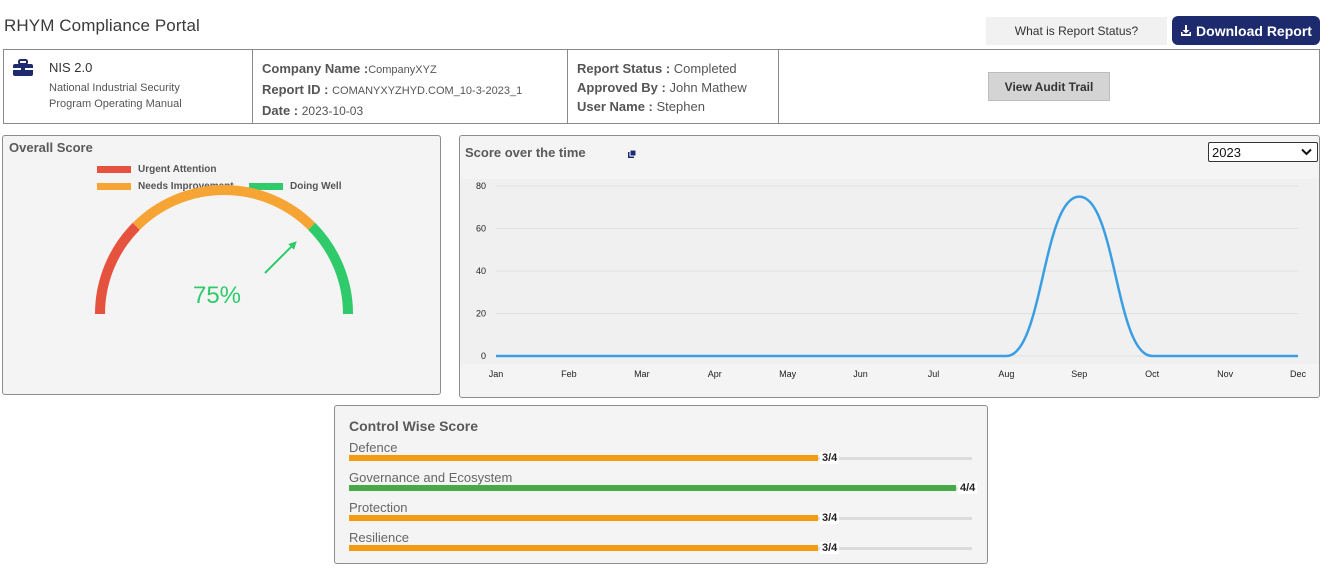  I want to click on gauge-segment-doing-well, so click(330, 268).